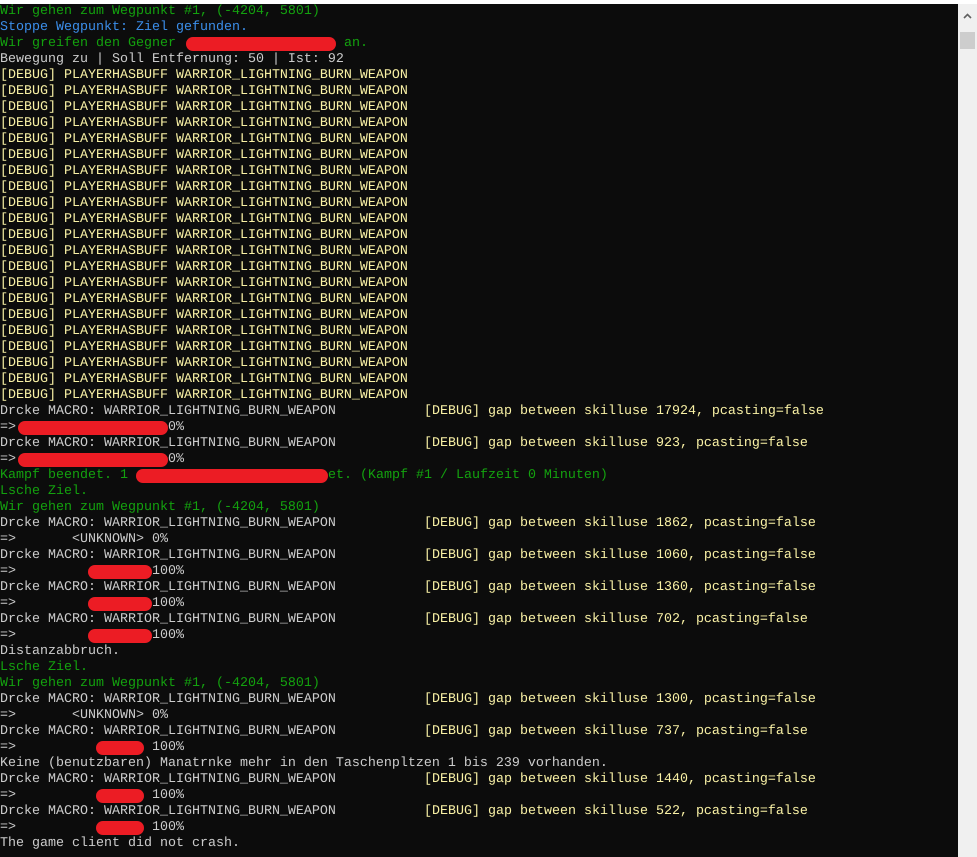 The image size is (977, 857). I want to click on console-text: et. (Kampf #1 / Laufzeit 0 Minuten), so click(468, 476).